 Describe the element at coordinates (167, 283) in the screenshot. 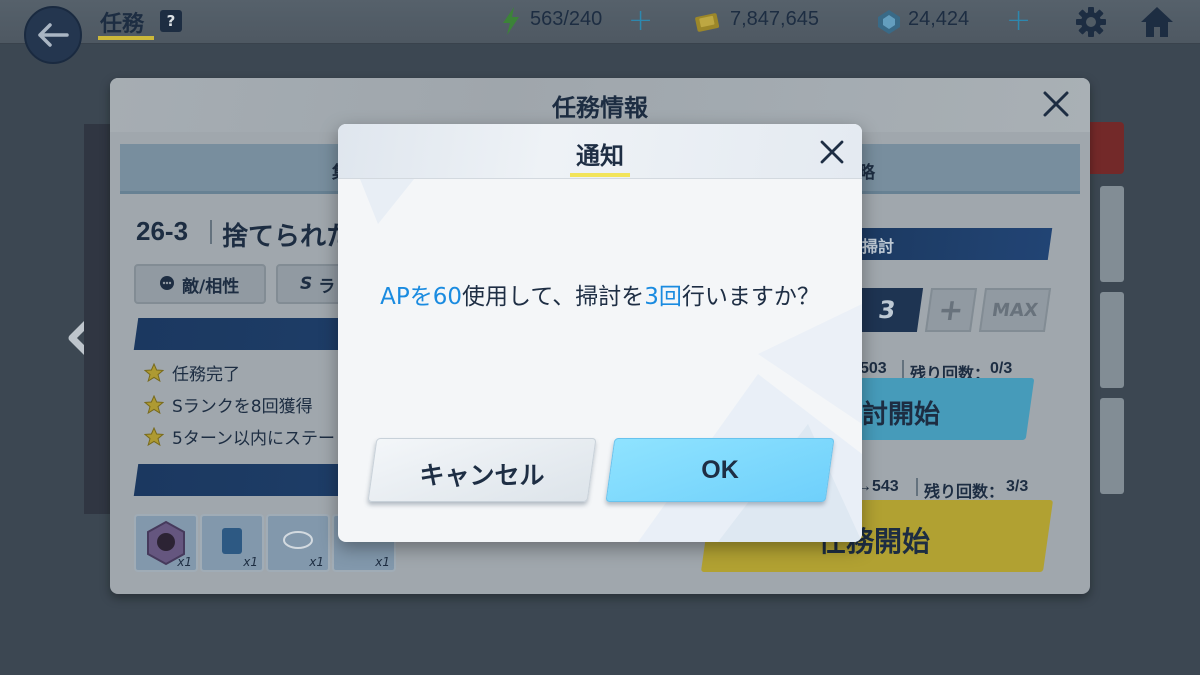

I see `speech-bubble-icon` at that location.